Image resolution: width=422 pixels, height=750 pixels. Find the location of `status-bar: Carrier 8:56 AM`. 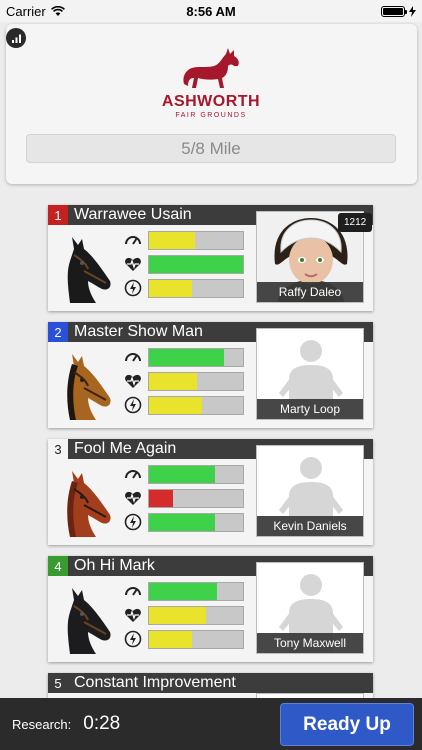

status-bar: Carrier 8:56 AM is located at coordinates (211, 11).